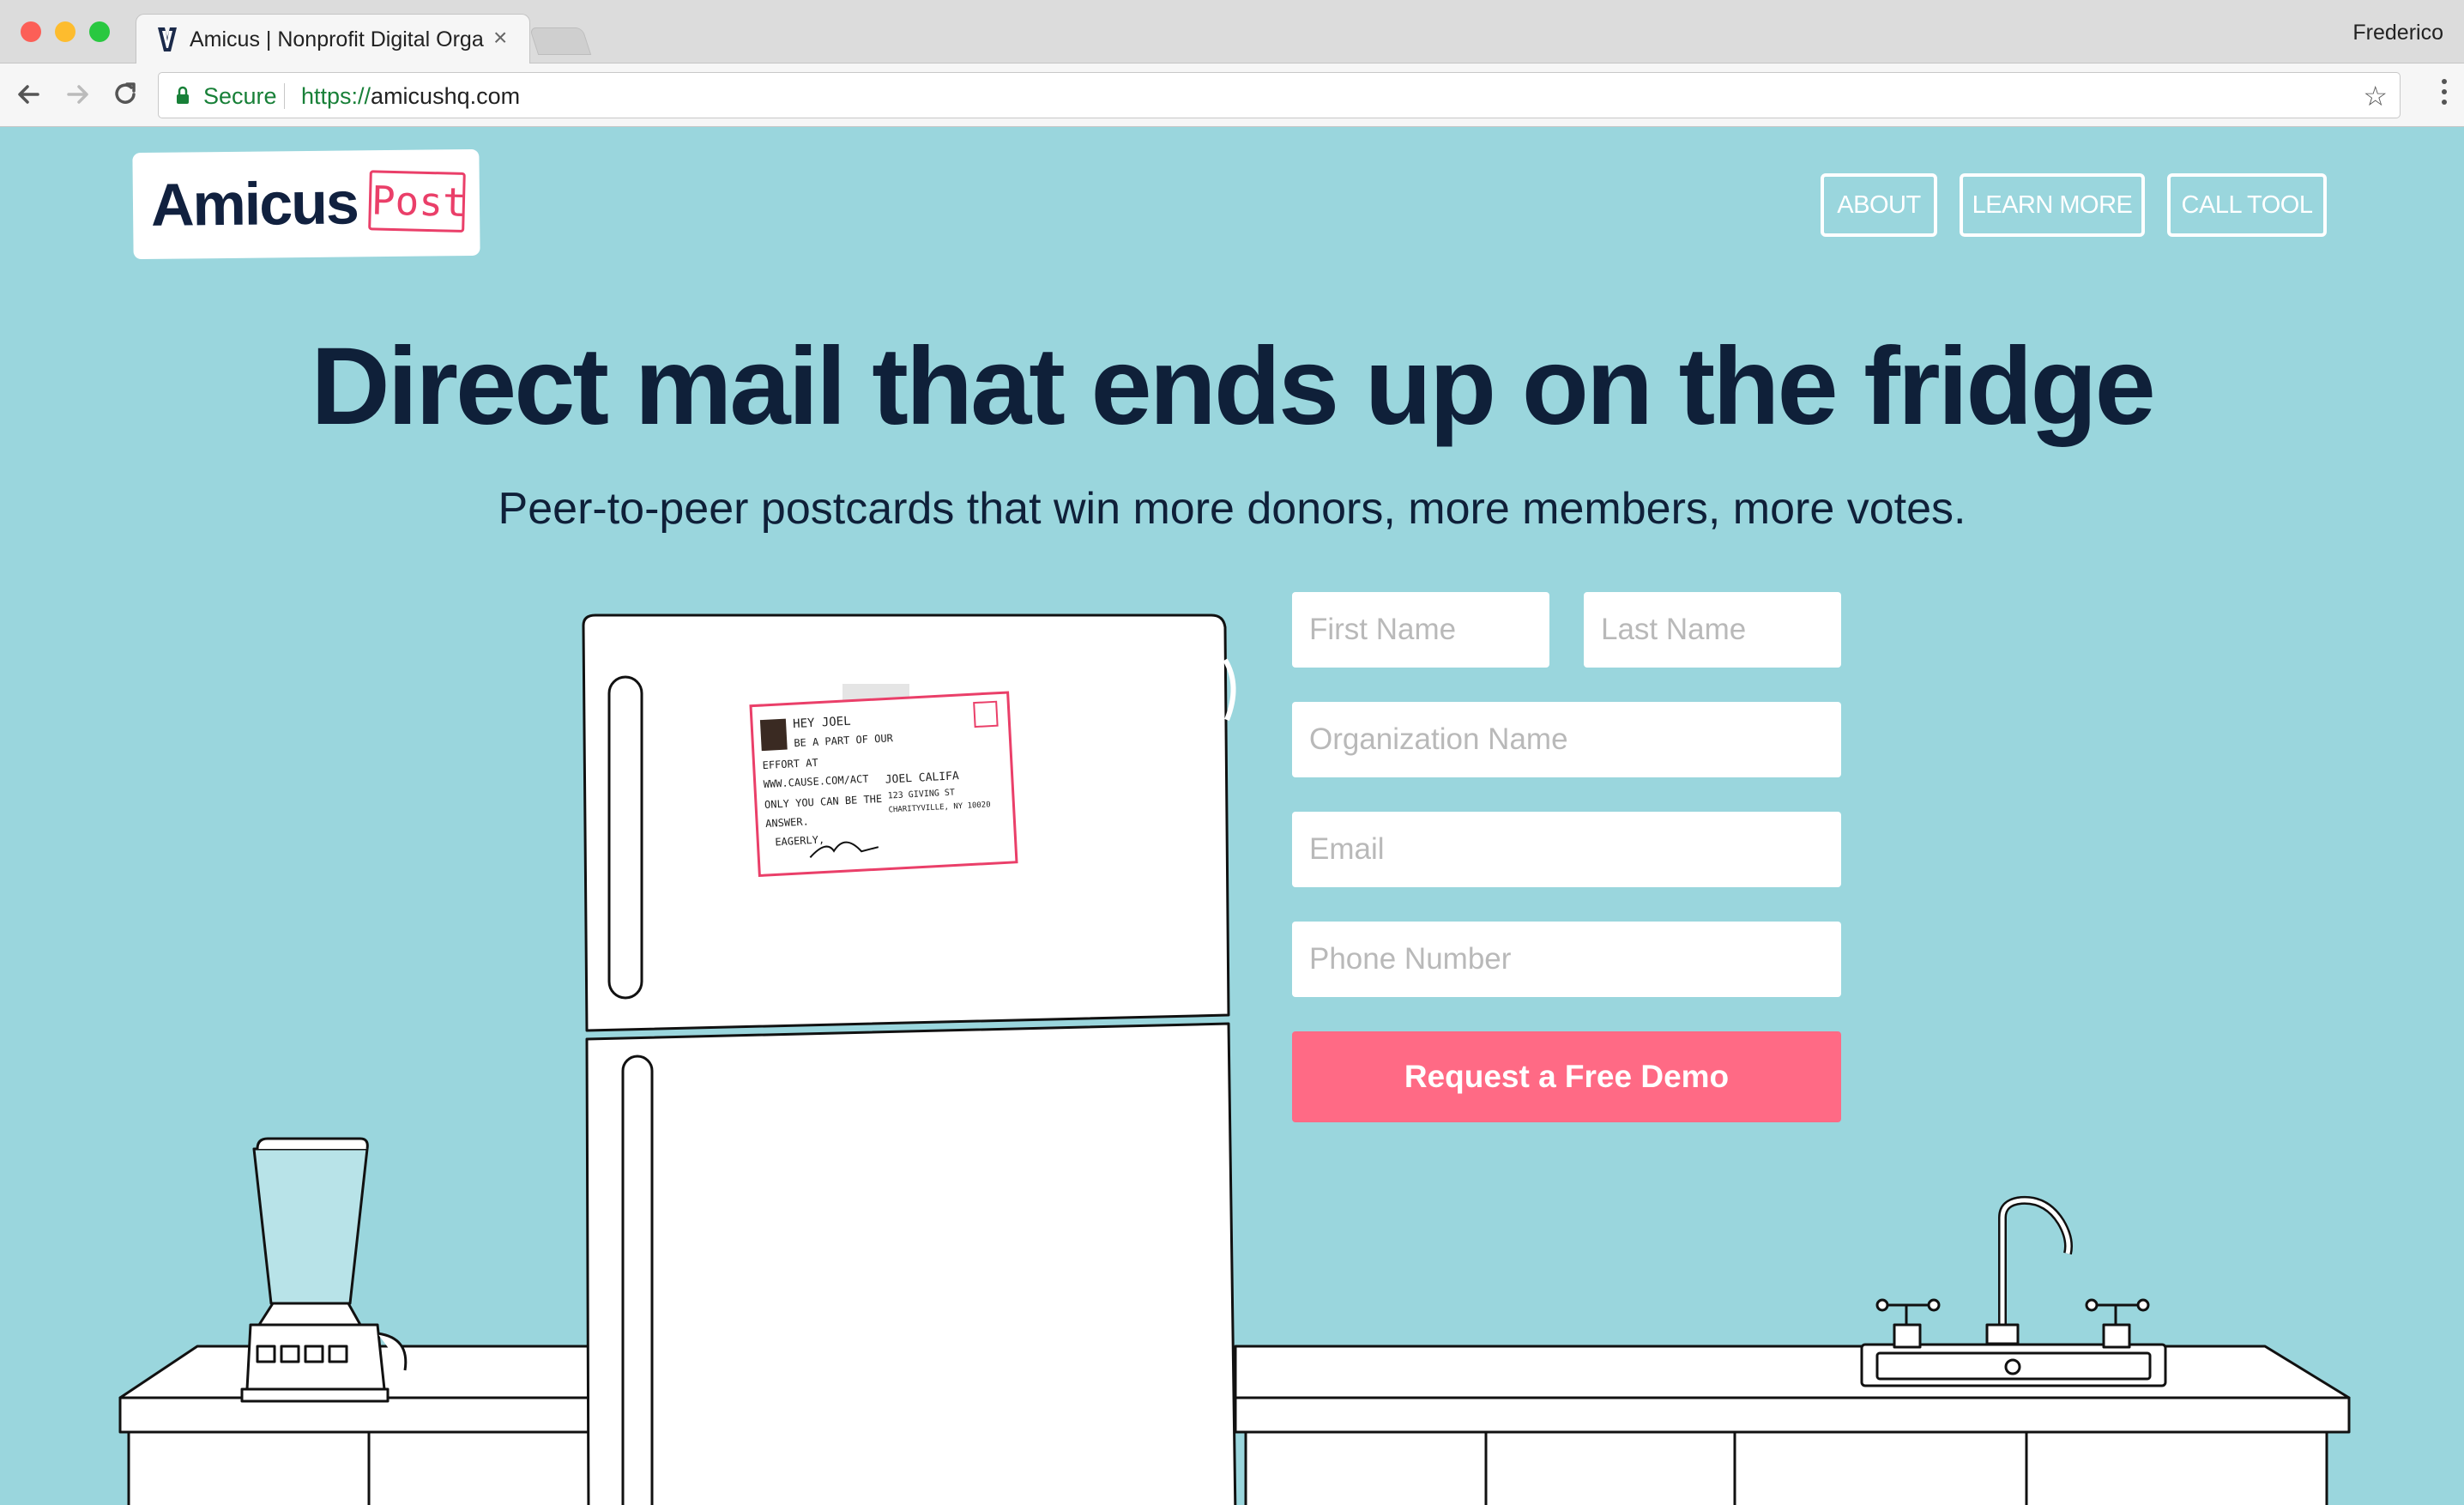  Describe the element at coordinates (411, 96) in the screenshot. I see `url-text: https://amicushq.com` at that location.